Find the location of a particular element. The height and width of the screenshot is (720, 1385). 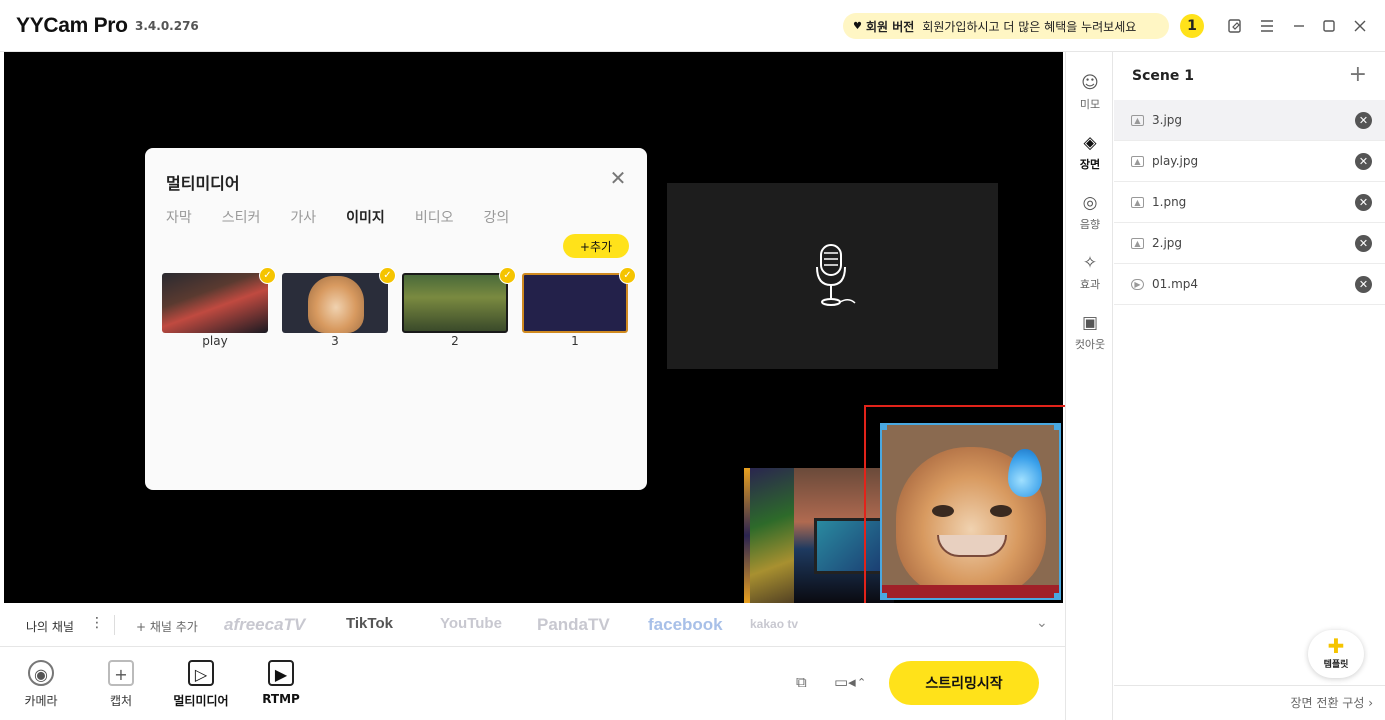

media-thumb-1: ✓ is located at coordinates (579, 300).